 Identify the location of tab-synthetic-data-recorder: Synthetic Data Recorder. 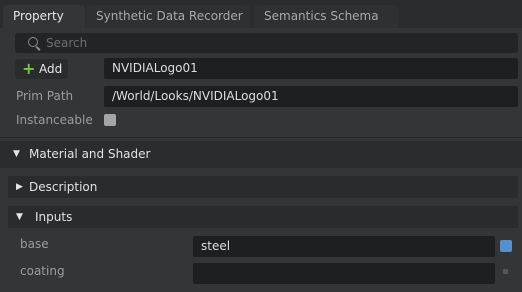
(168, 16).